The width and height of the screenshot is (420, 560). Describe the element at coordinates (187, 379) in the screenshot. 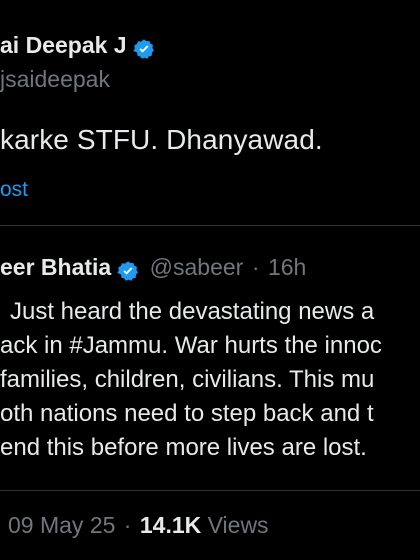

I see `quoted-text-line: families, children, civilians. This mu` at that location.